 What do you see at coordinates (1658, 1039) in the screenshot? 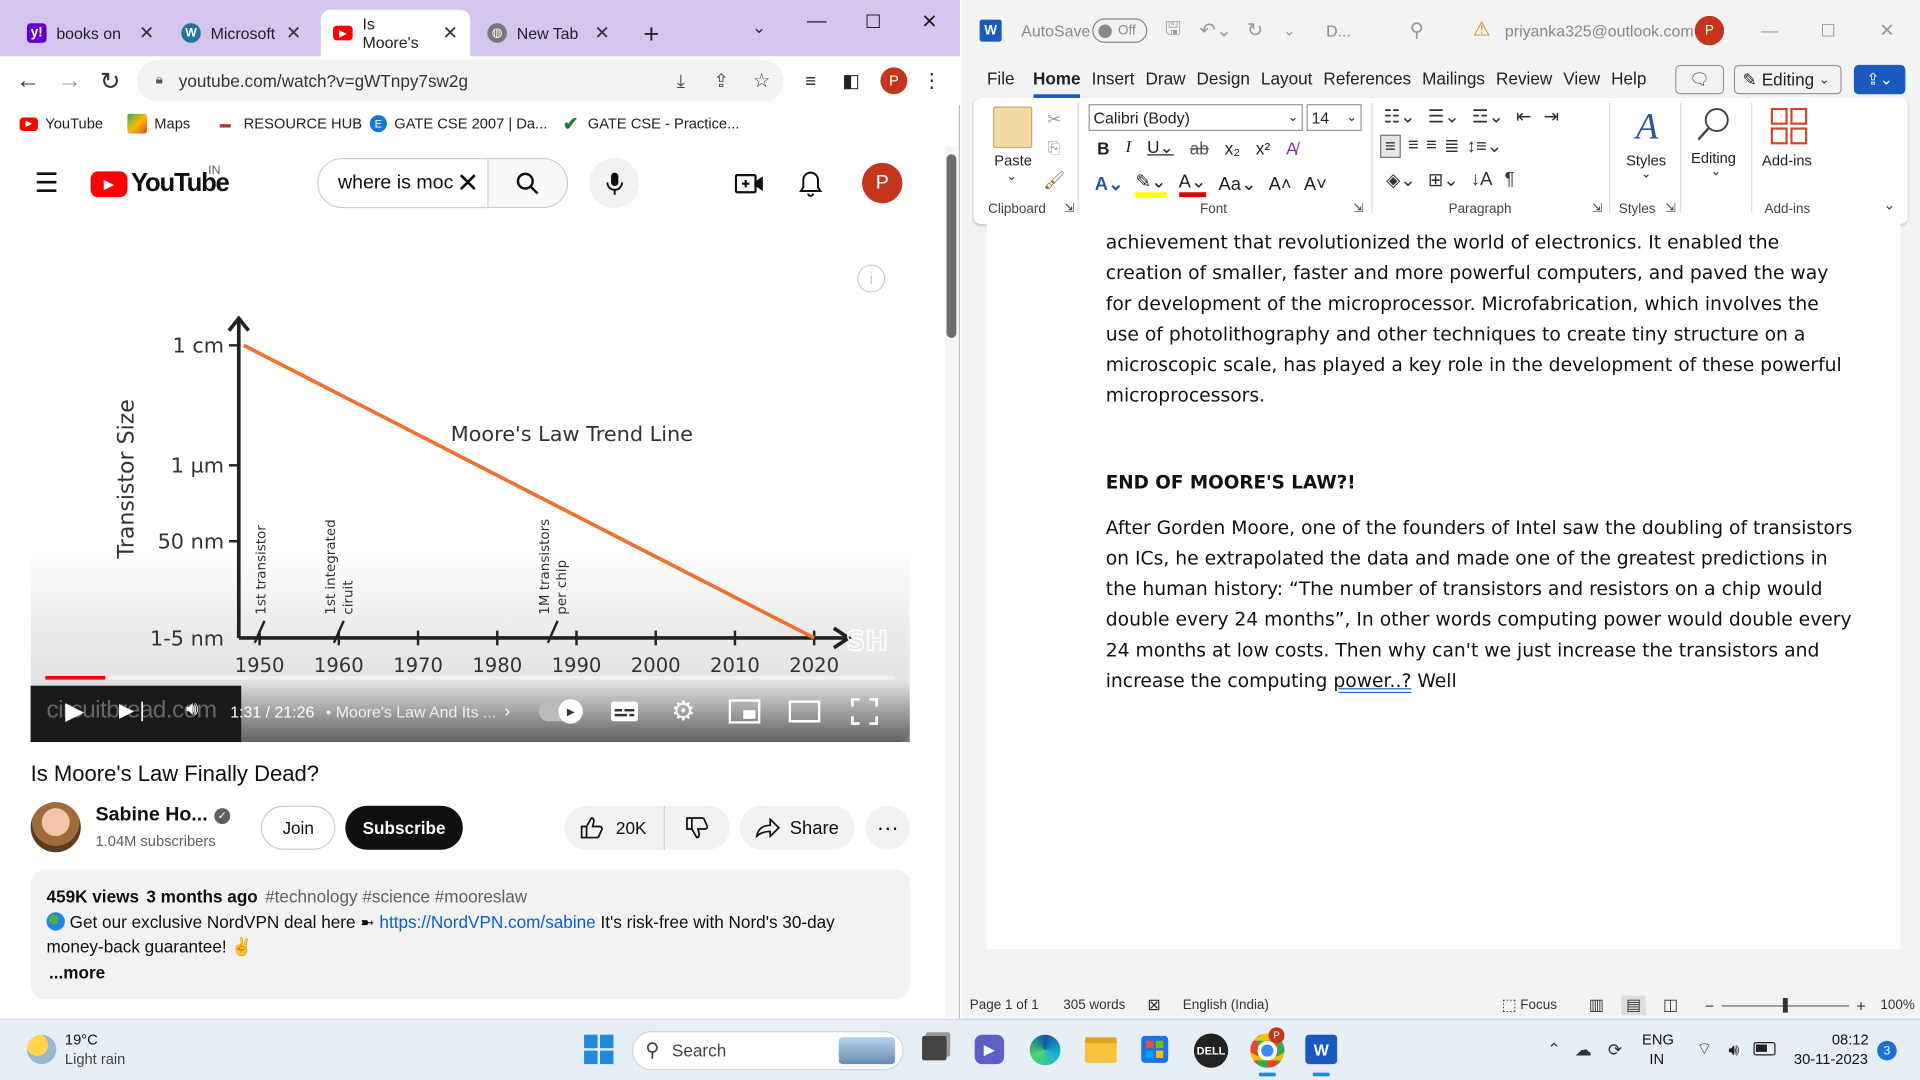
I see `language-indicator: ENG` at bounding box center [1658, 1039].